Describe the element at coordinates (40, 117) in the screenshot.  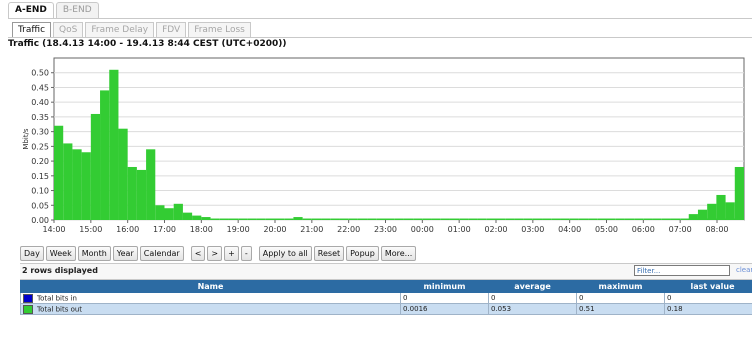
I see `y-tick-label: 0.35` at that location.